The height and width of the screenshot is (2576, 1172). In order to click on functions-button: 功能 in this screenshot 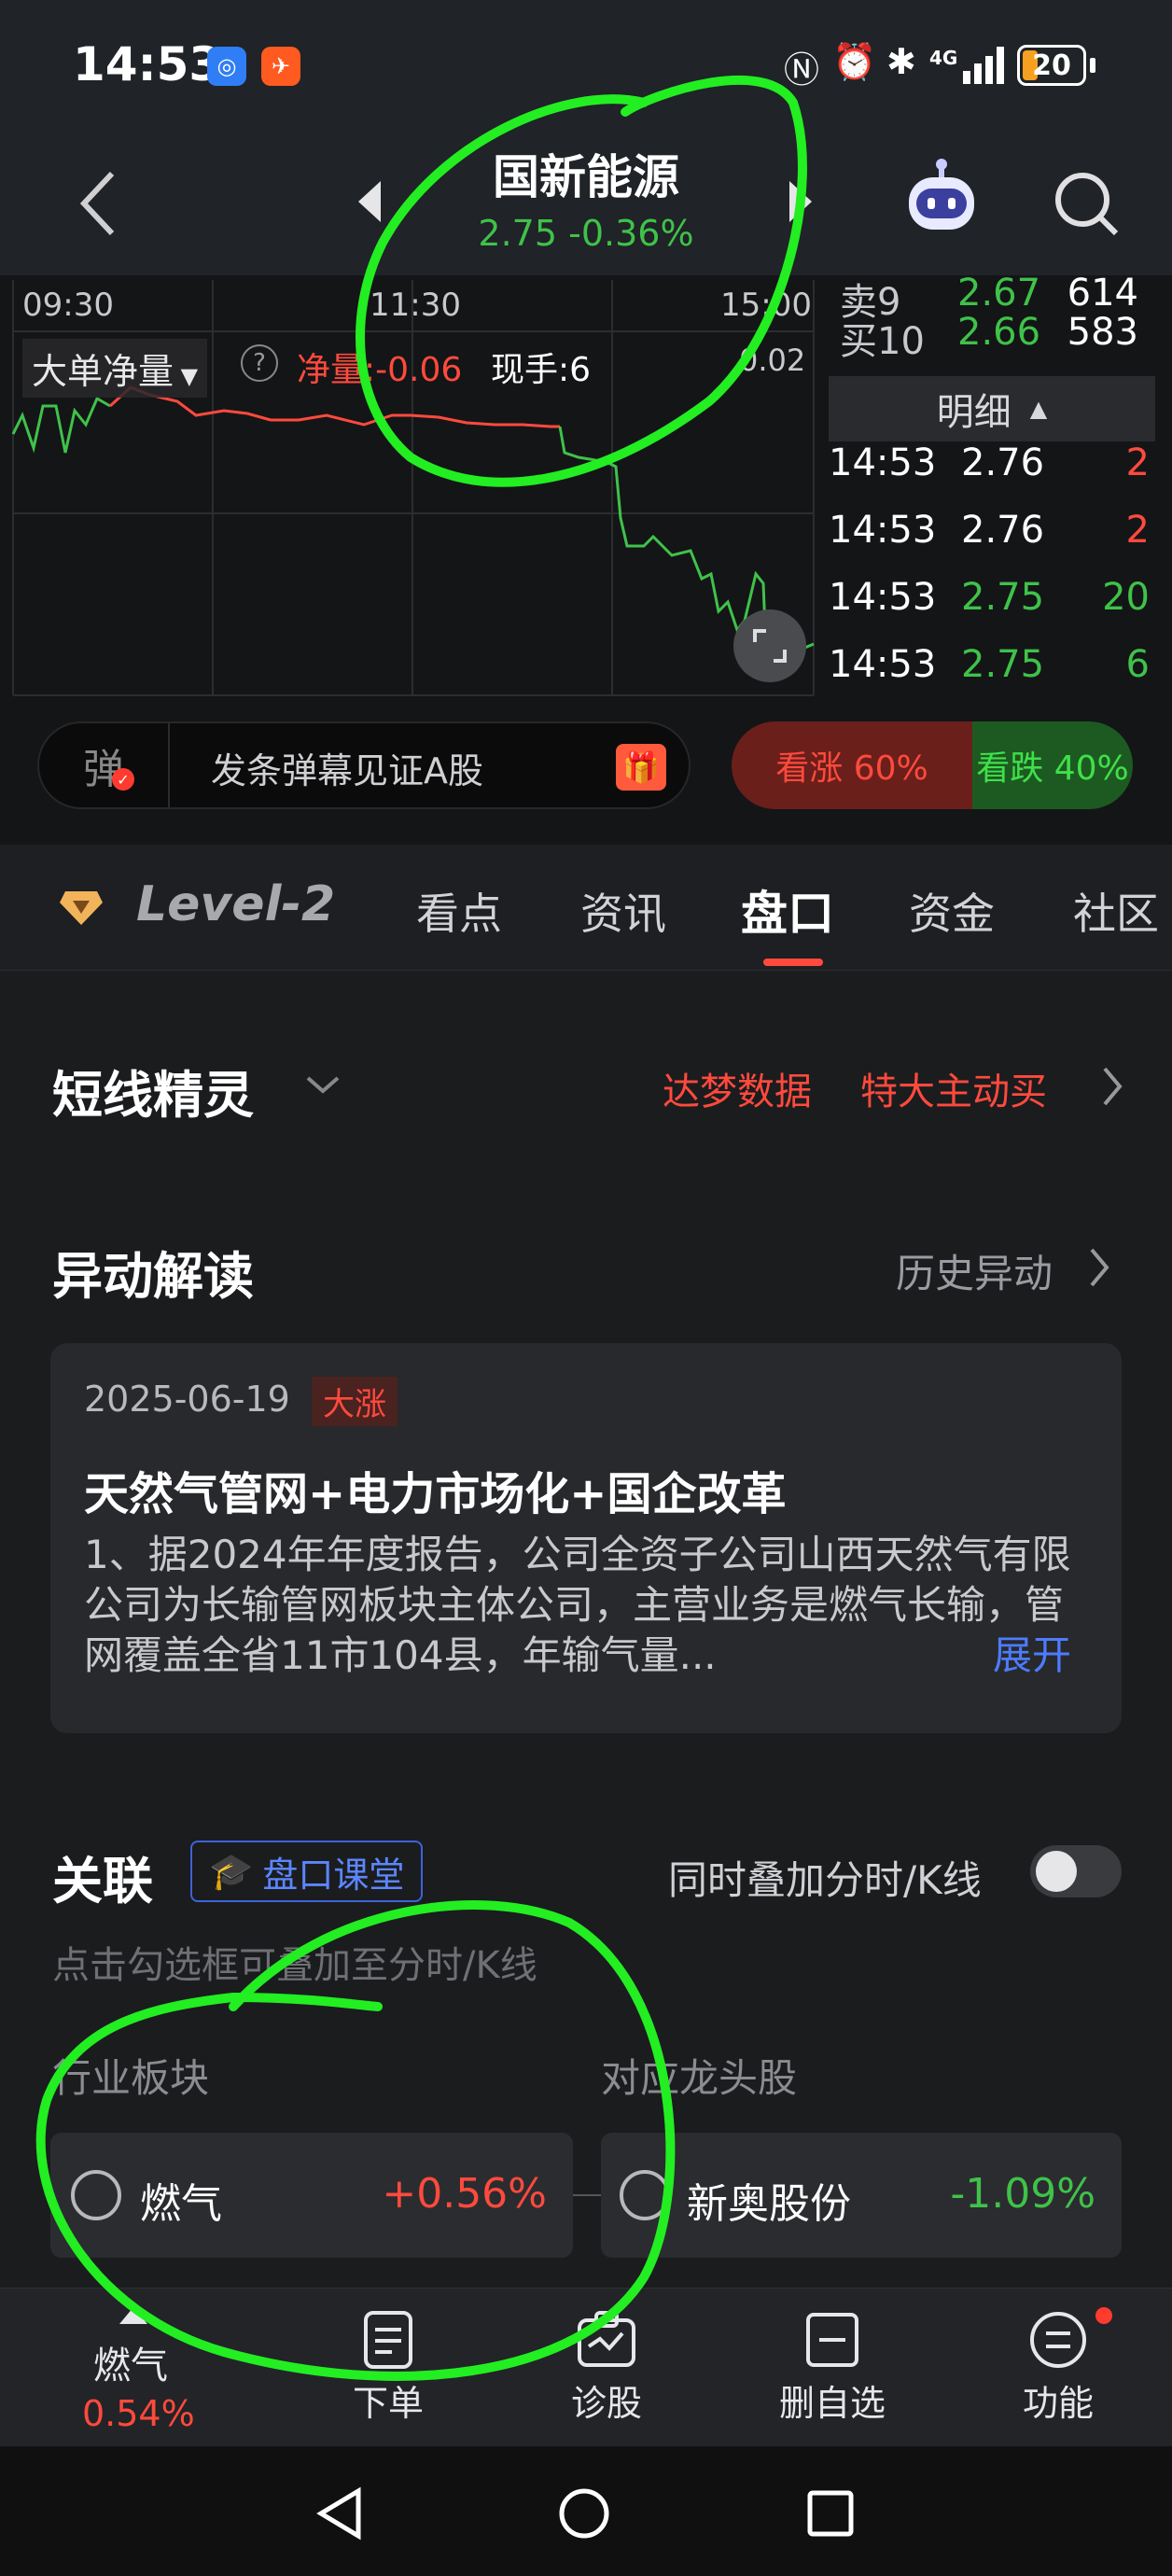, I will do `click(1058, 2367)`.